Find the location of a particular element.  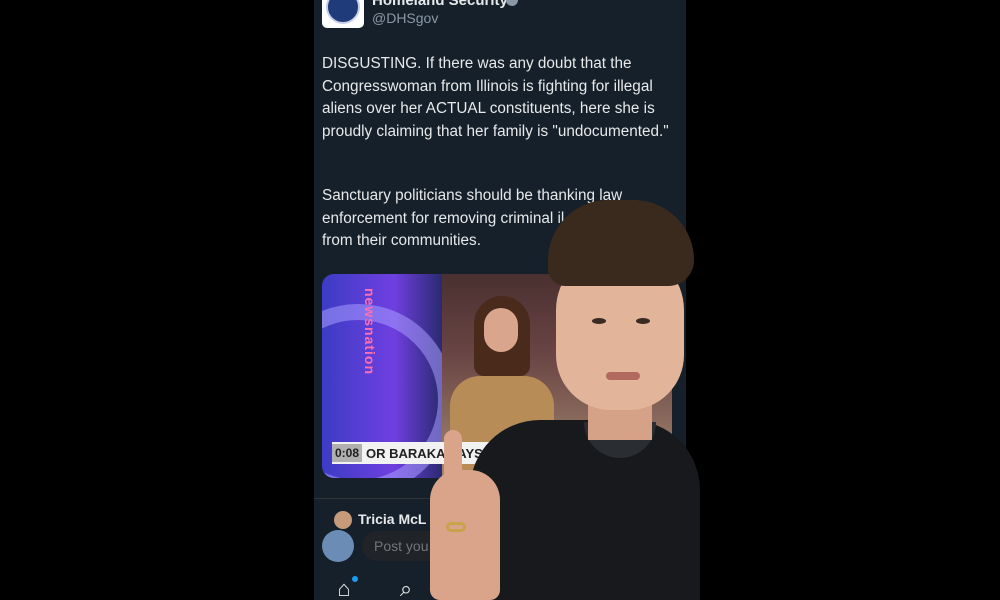

notification-dot is located at coordinates (355, 579).